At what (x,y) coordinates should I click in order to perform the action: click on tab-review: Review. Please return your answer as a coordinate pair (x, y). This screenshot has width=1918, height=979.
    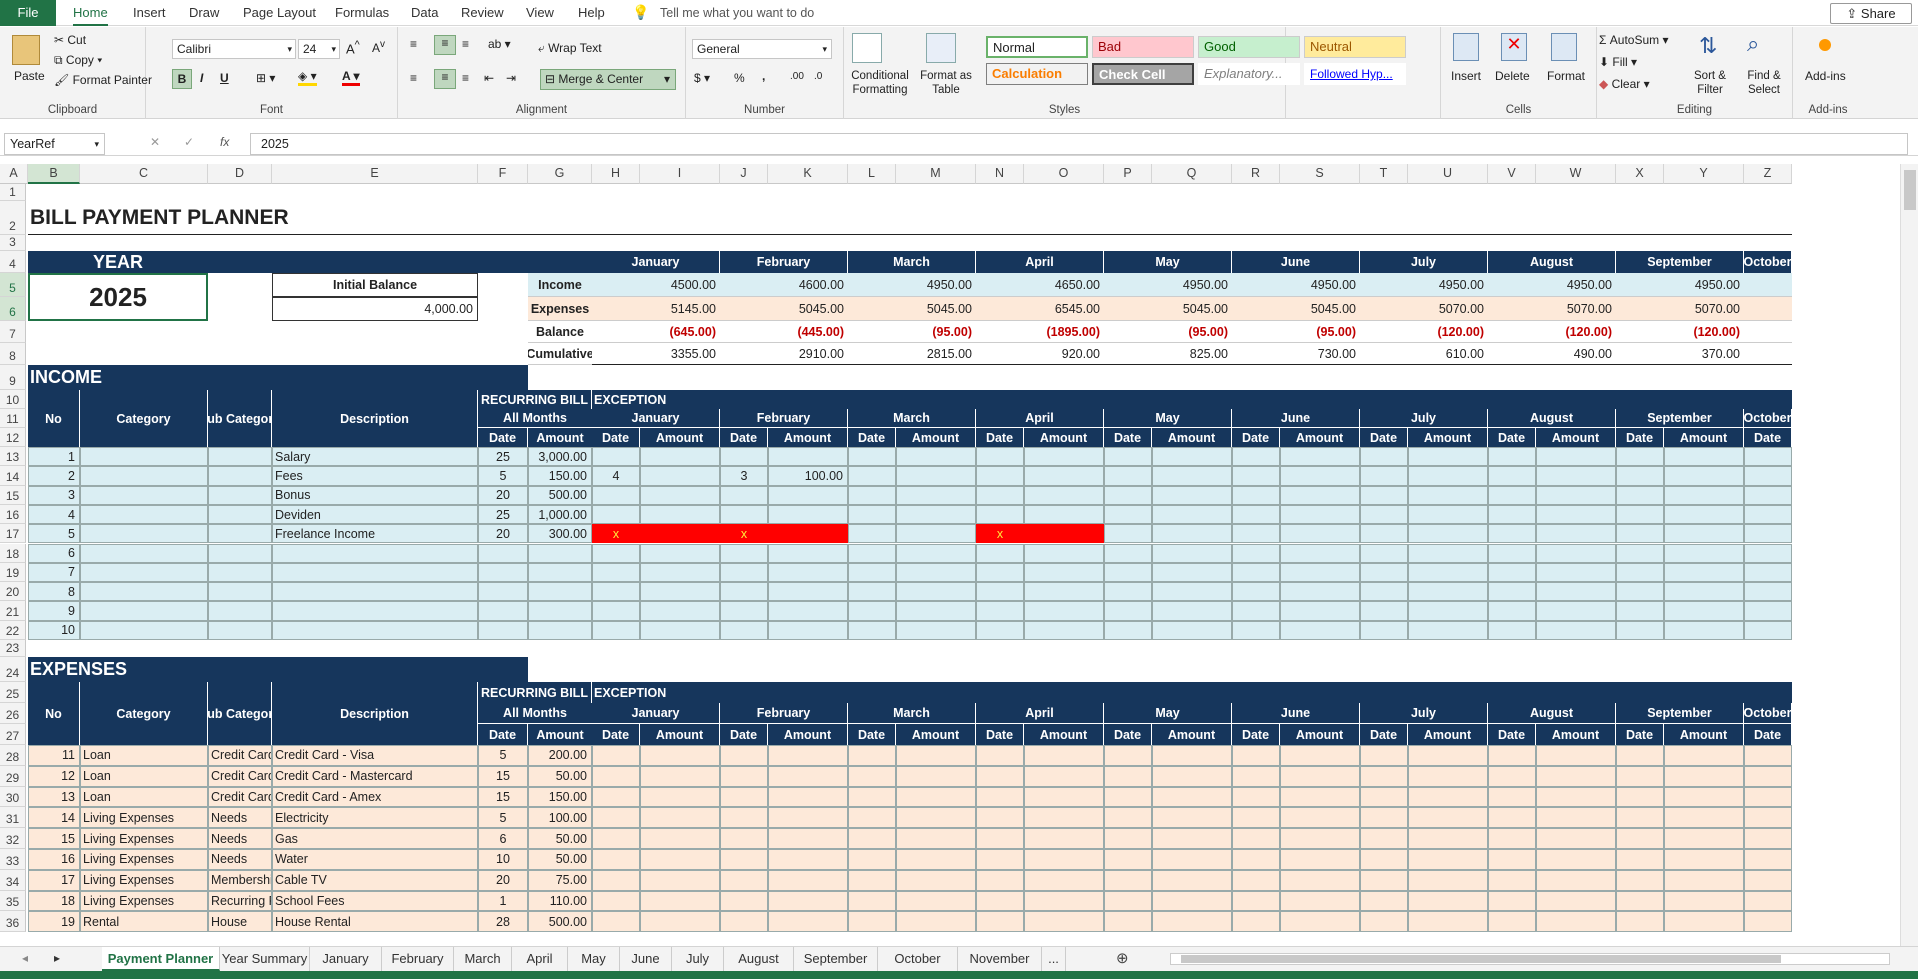
    Looking at the image, I should click on (482, 13).